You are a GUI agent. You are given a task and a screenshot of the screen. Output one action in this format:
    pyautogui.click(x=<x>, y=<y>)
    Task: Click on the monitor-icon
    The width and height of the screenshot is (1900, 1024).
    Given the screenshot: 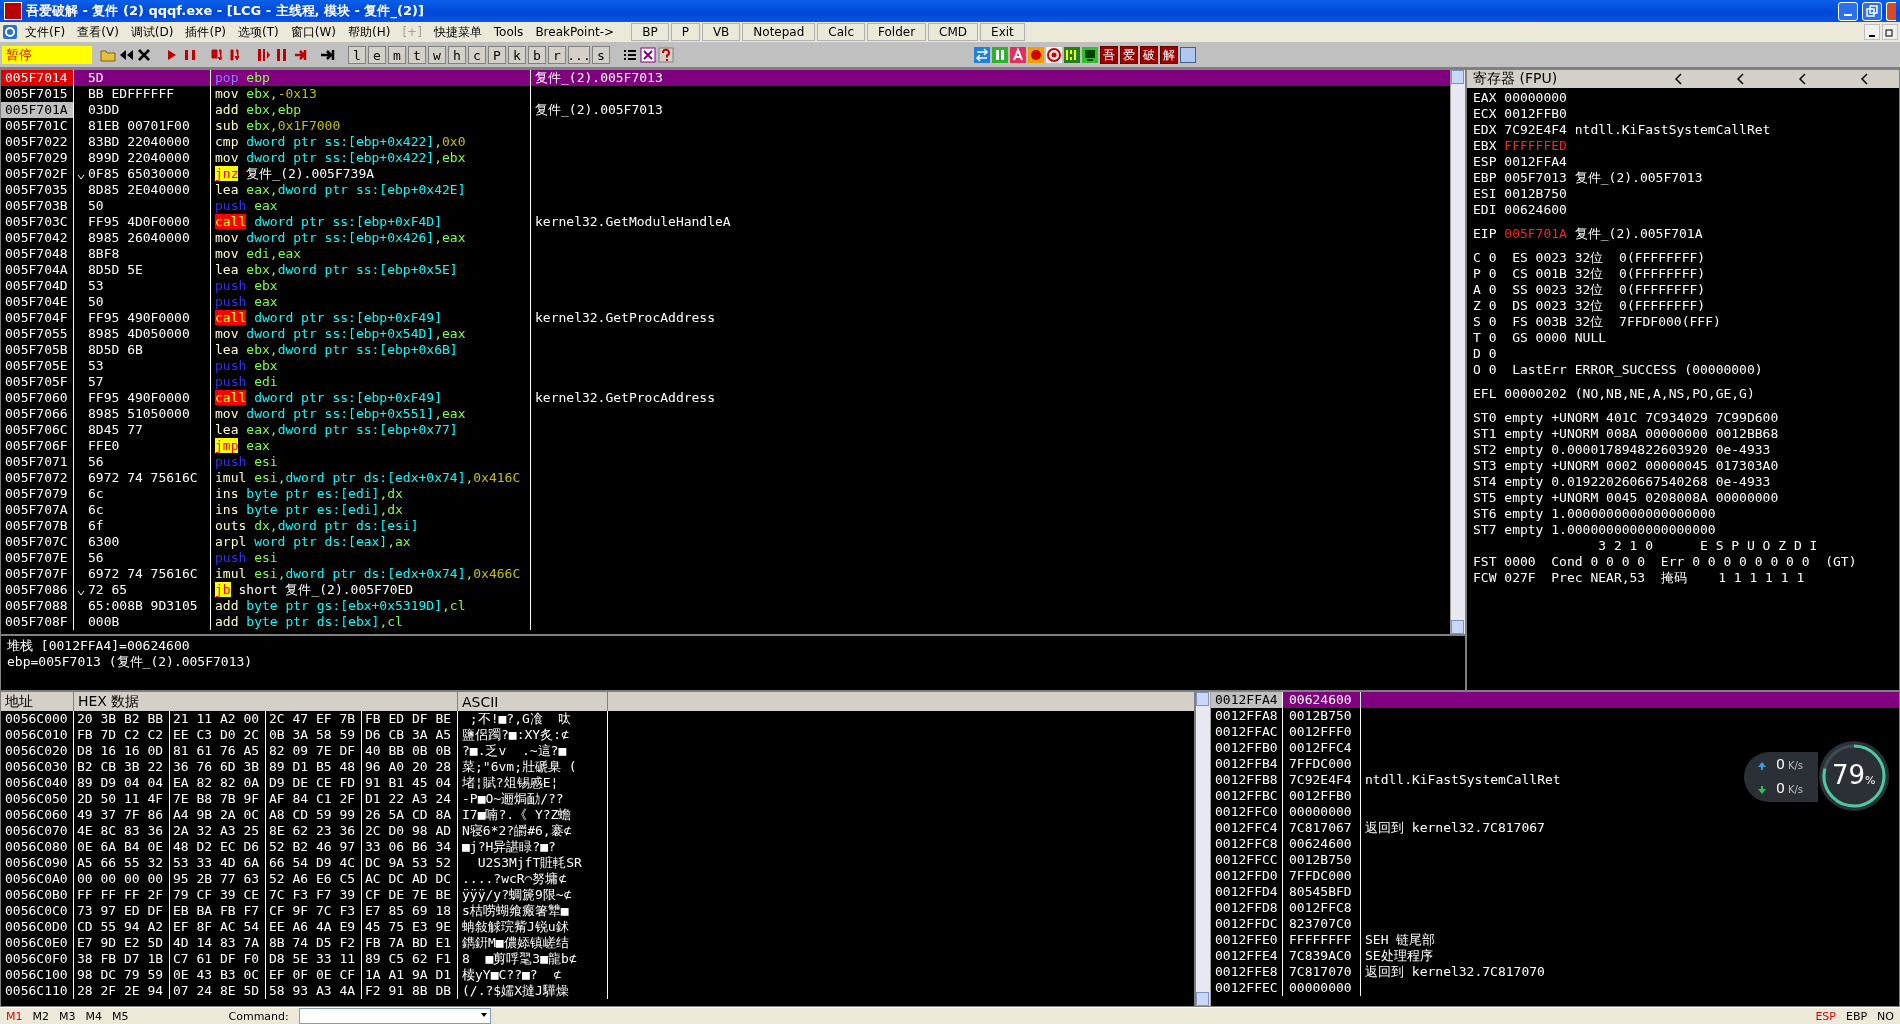 What is the action you would take?
    pyautogui.click(x=1090, y=55)
    